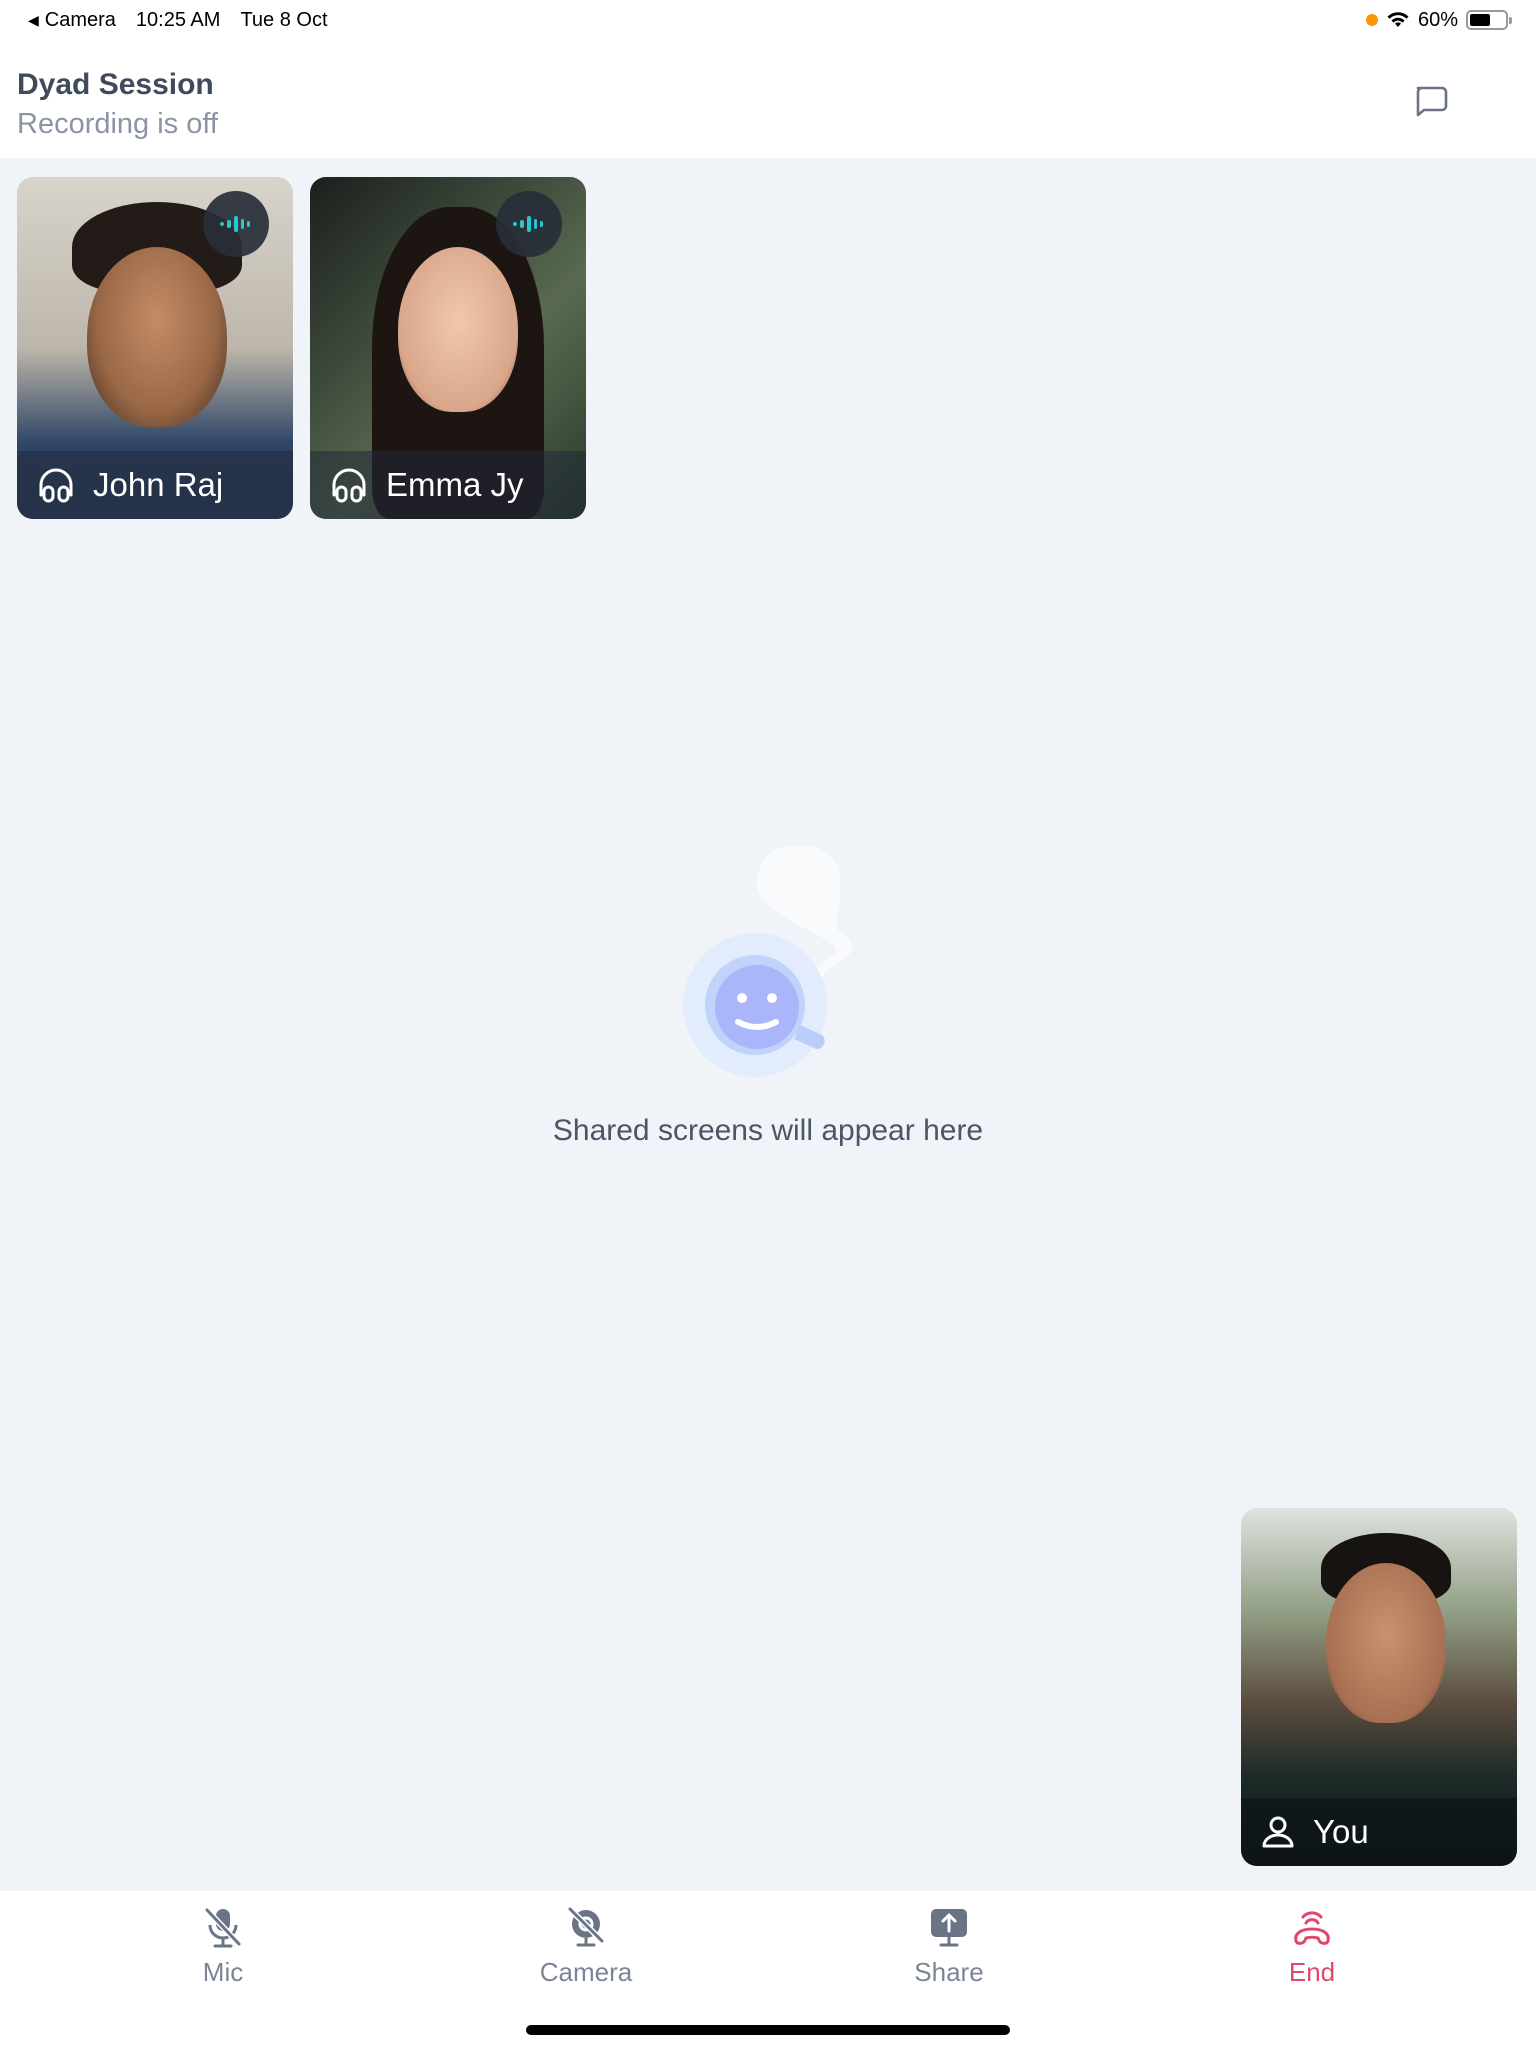  Describe the element at coordinates (949, 1928) in the screenshot. I see `share-screen-icon` at that location.